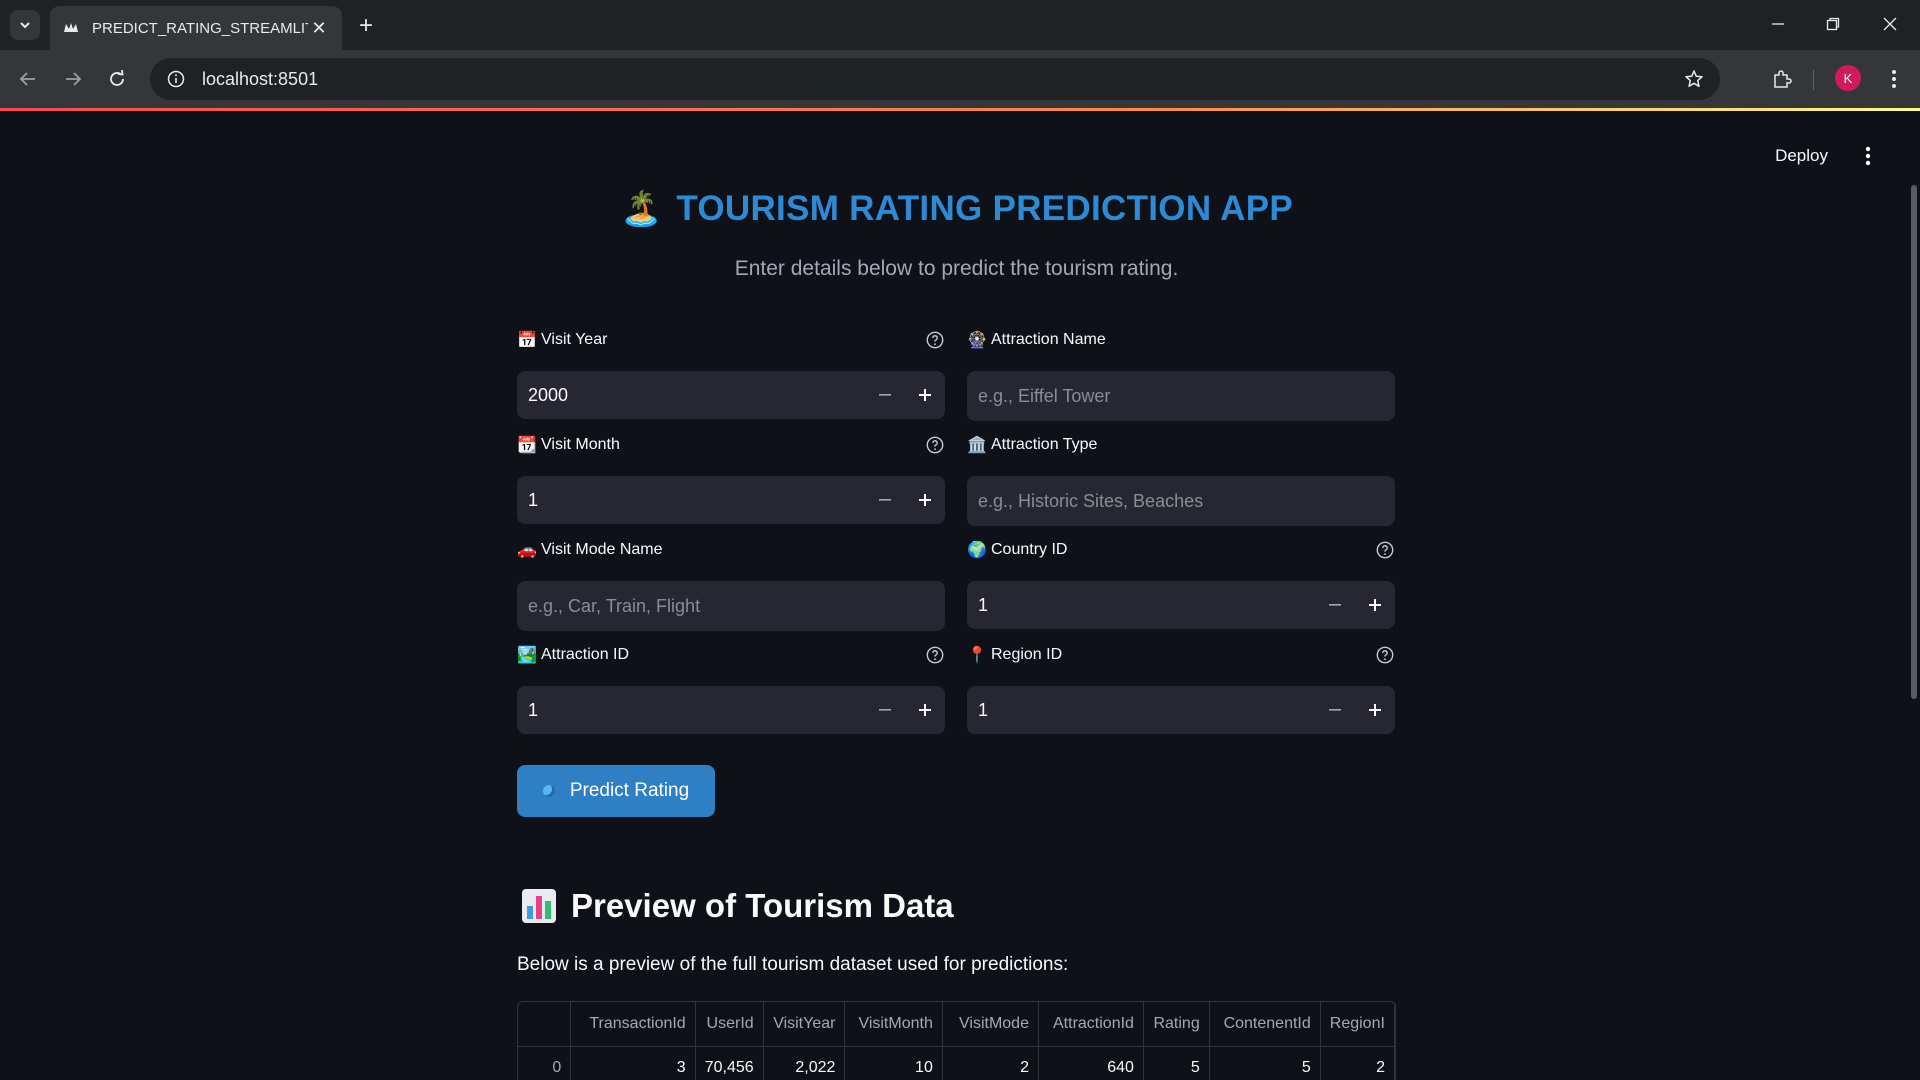 Image resolution: width=1920 pixels, height=1080 pixels. What do you see at coordinates (1833, 24) in the screenshot?
I see `restore-button` at bounding box center [1833, 24].